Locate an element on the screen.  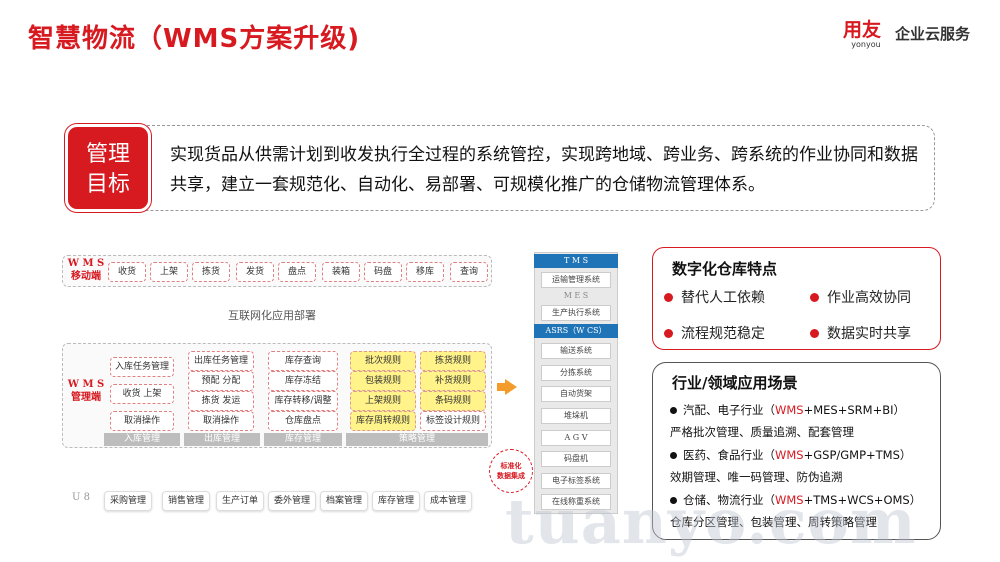
mgmt-outbound-item: 预配 分配 is located at coordinates (221, 381).